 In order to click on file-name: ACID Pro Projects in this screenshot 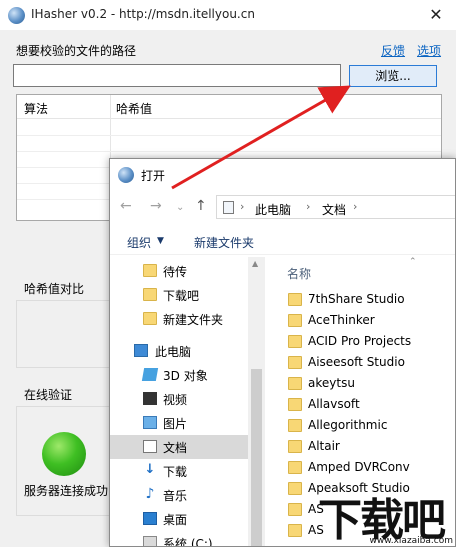, I will do `click(360, 341)`.